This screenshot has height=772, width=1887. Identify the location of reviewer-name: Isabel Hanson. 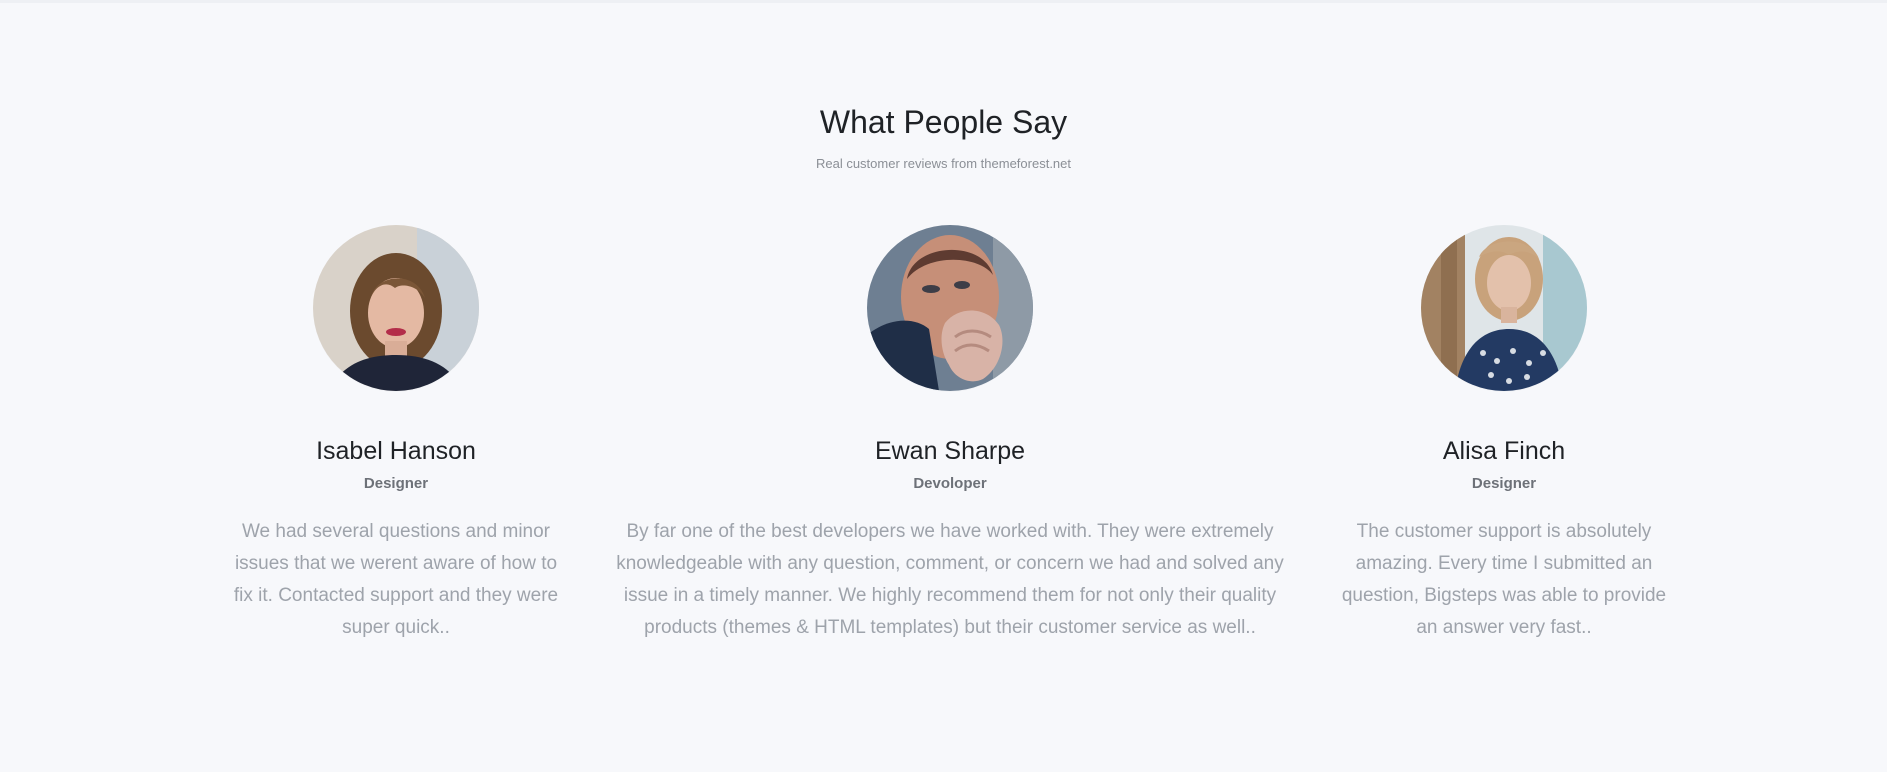
(396, 451).